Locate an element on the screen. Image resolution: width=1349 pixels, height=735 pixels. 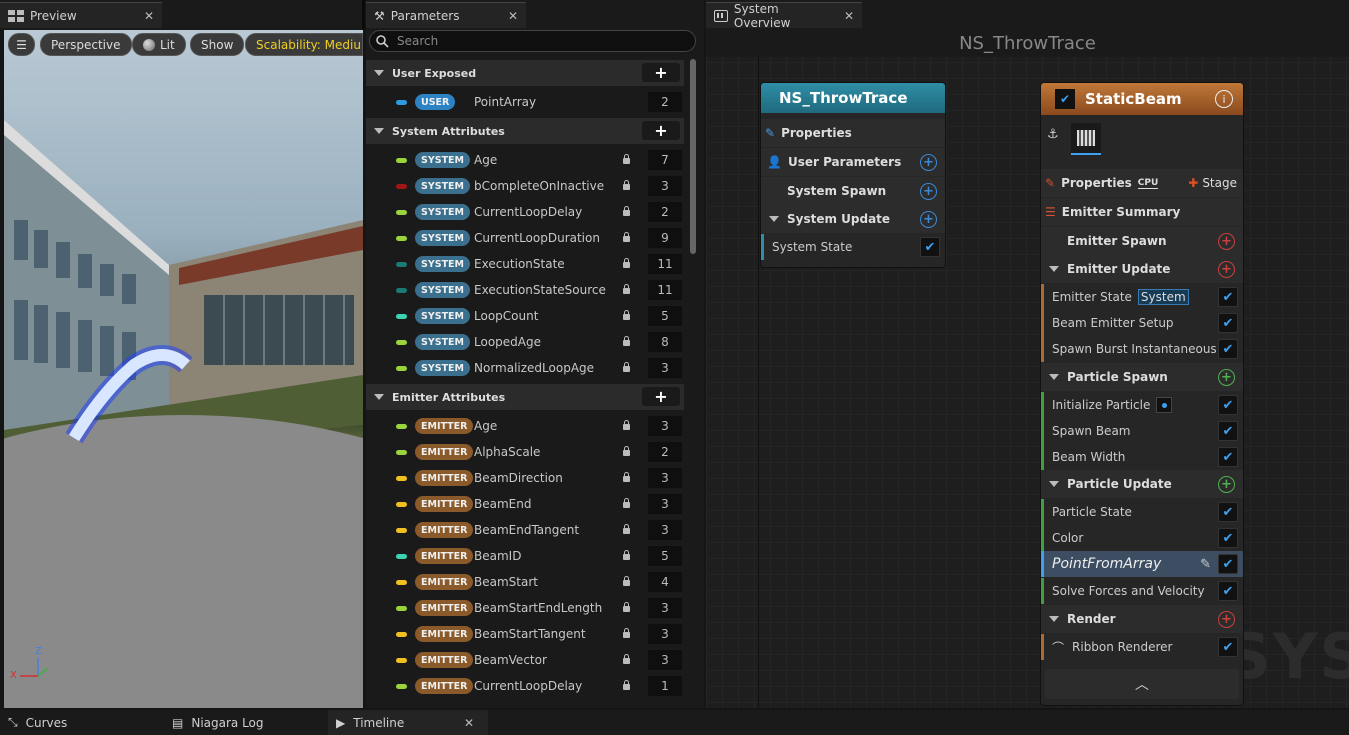
emitter-title: StaticBeam is located at coordinates (1133, 99).